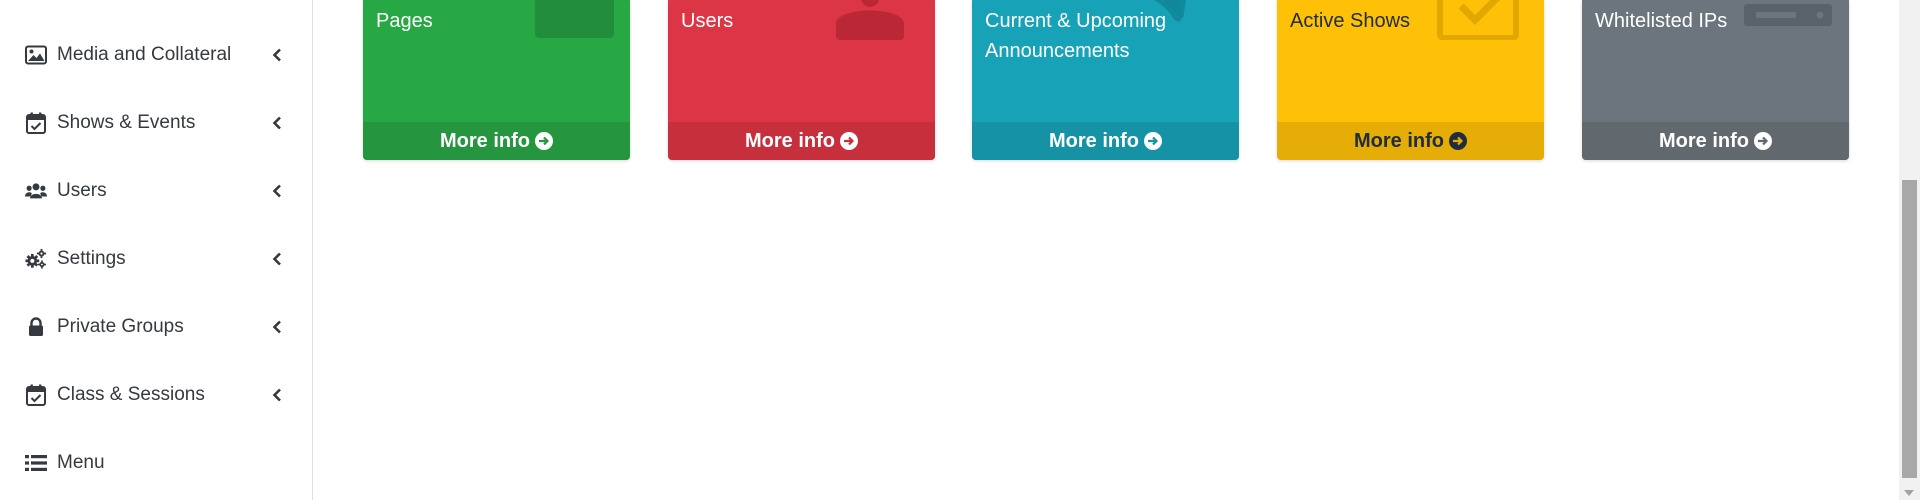 The image size is (1920, 500). What do you see at coordinates (1715, 80) in the screenshot?
I see `stat-card-whitelisted-ips: Whitelisted IPs More info` at bounding box center [1715, 80].